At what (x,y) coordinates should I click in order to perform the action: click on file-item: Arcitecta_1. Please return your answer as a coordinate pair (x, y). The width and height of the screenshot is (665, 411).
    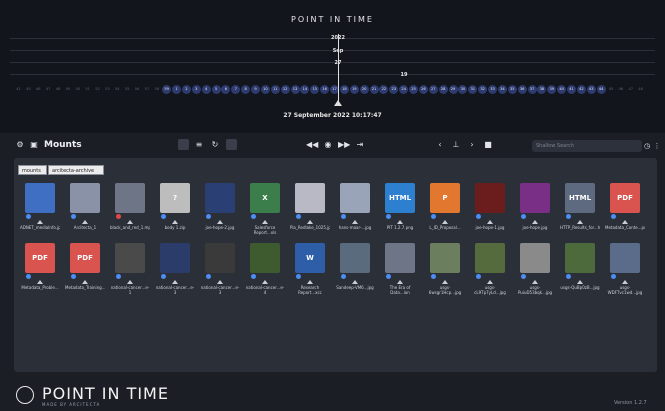
    Looking at the image, I should click on (85, 213).